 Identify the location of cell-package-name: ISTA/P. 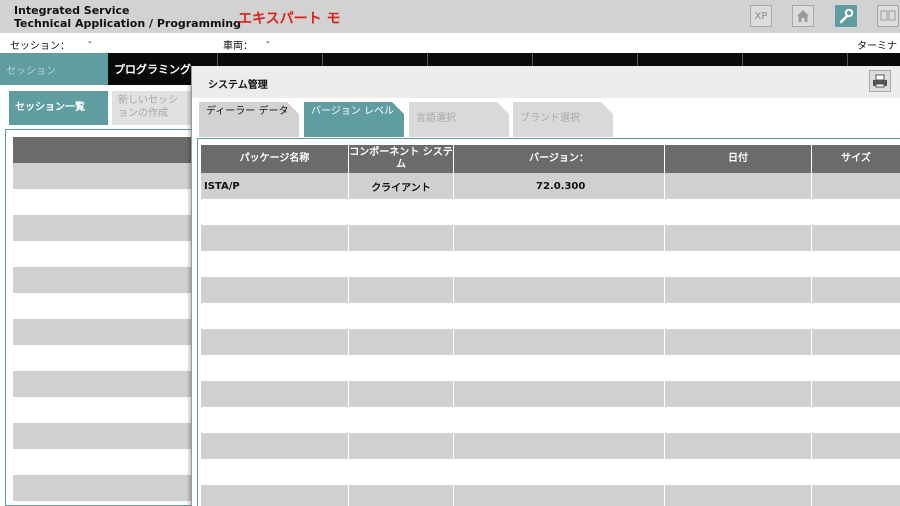
(275, 186).